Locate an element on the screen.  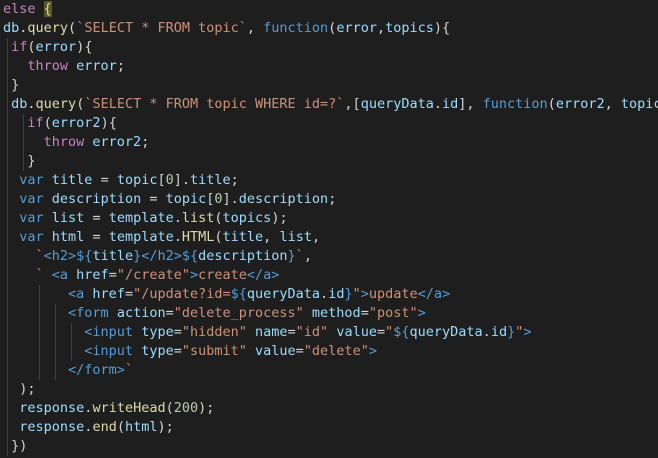
code-line: var description = topic[0].description; is located at coordinates (169, 199).